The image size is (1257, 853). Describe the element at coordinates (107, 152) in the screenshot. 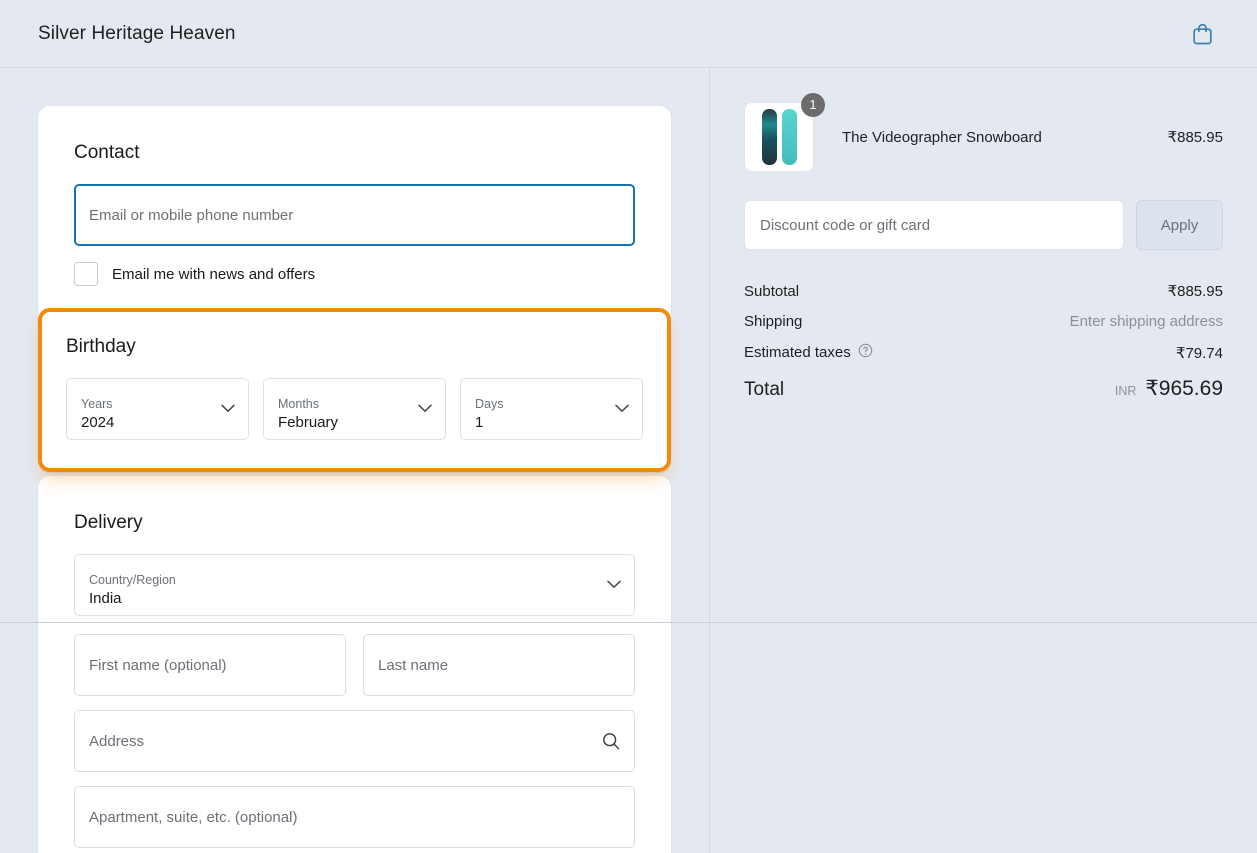

I see `contact-heading: Contact` at that location.